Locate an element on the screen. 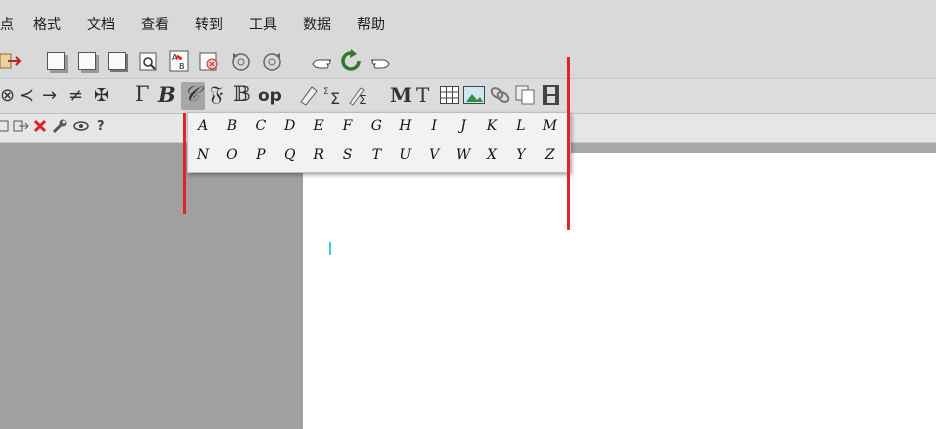 Image resolution: width=936 pixels, height=429 pixels. calligraphic-letter-j: J is located at coordinates (463, 126).